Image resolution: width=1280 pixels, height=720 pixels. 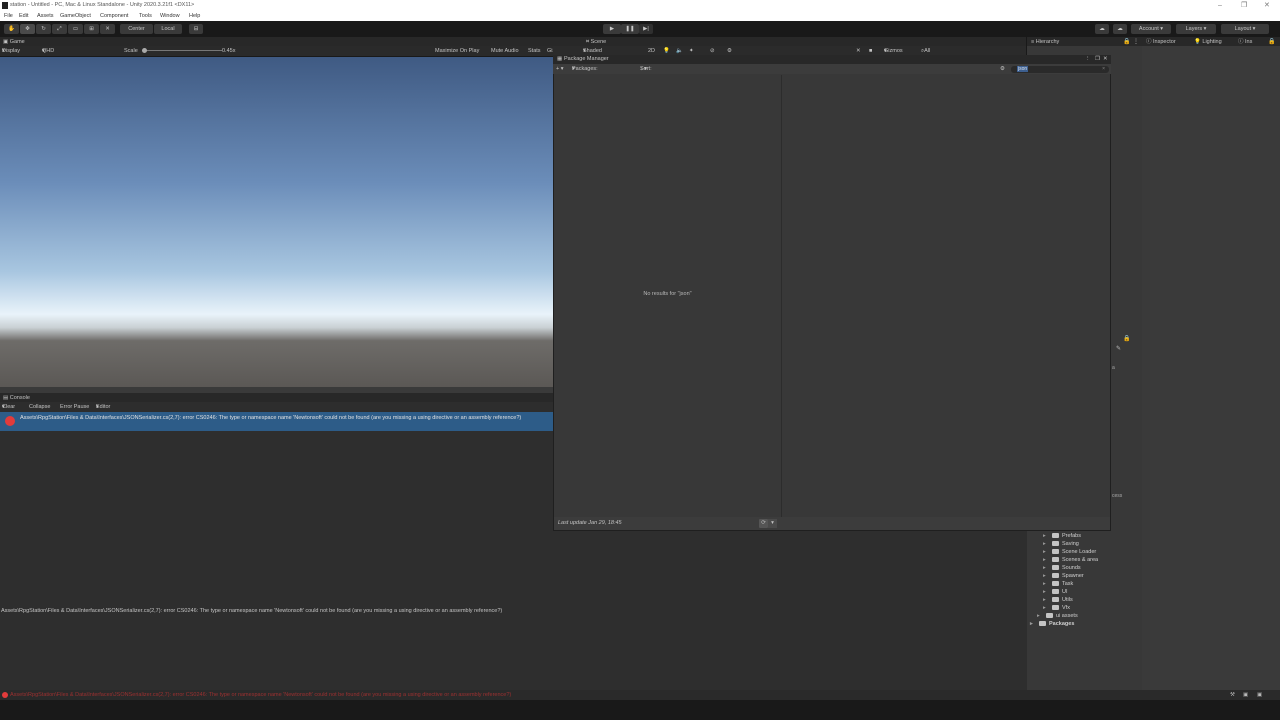 I want to click on folder-item: ▸ Scene Loader, so click(x=1069, y=552).